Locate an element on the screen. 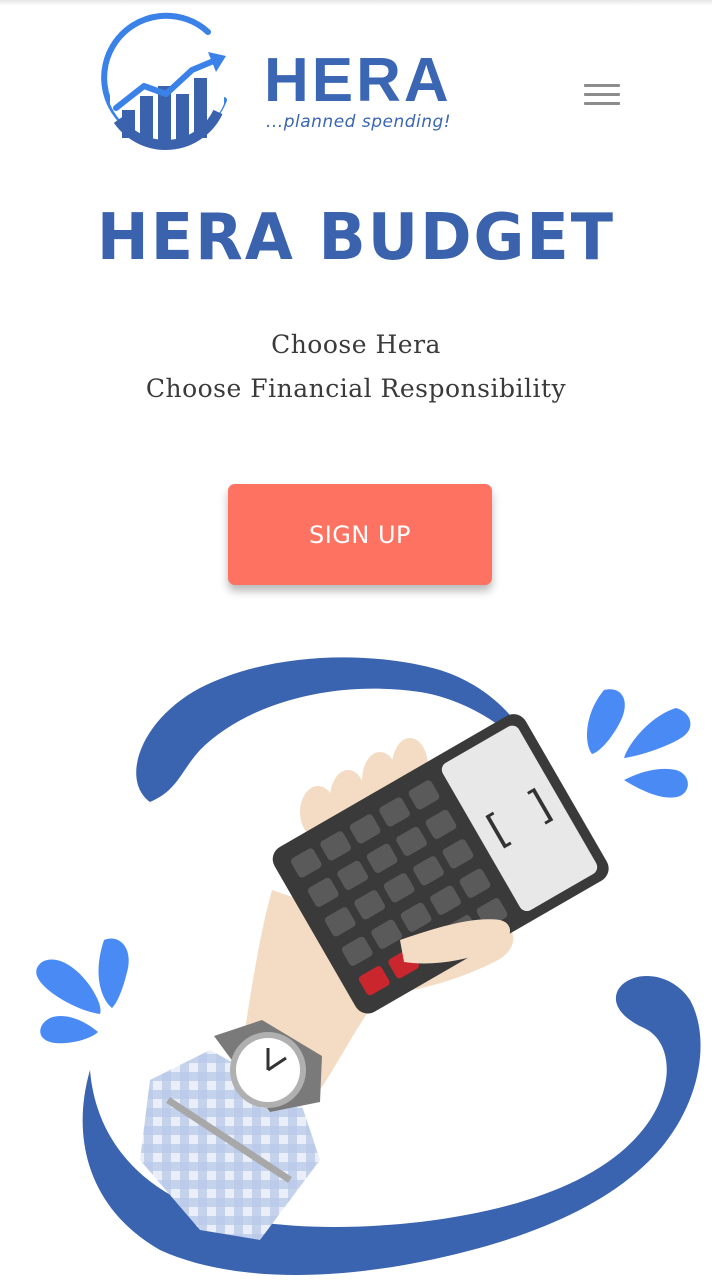 Image resolution: width=712 pixels, height=1282 pixels. brand-tagline: ...planned spending! is located at coordinates (359, 122).